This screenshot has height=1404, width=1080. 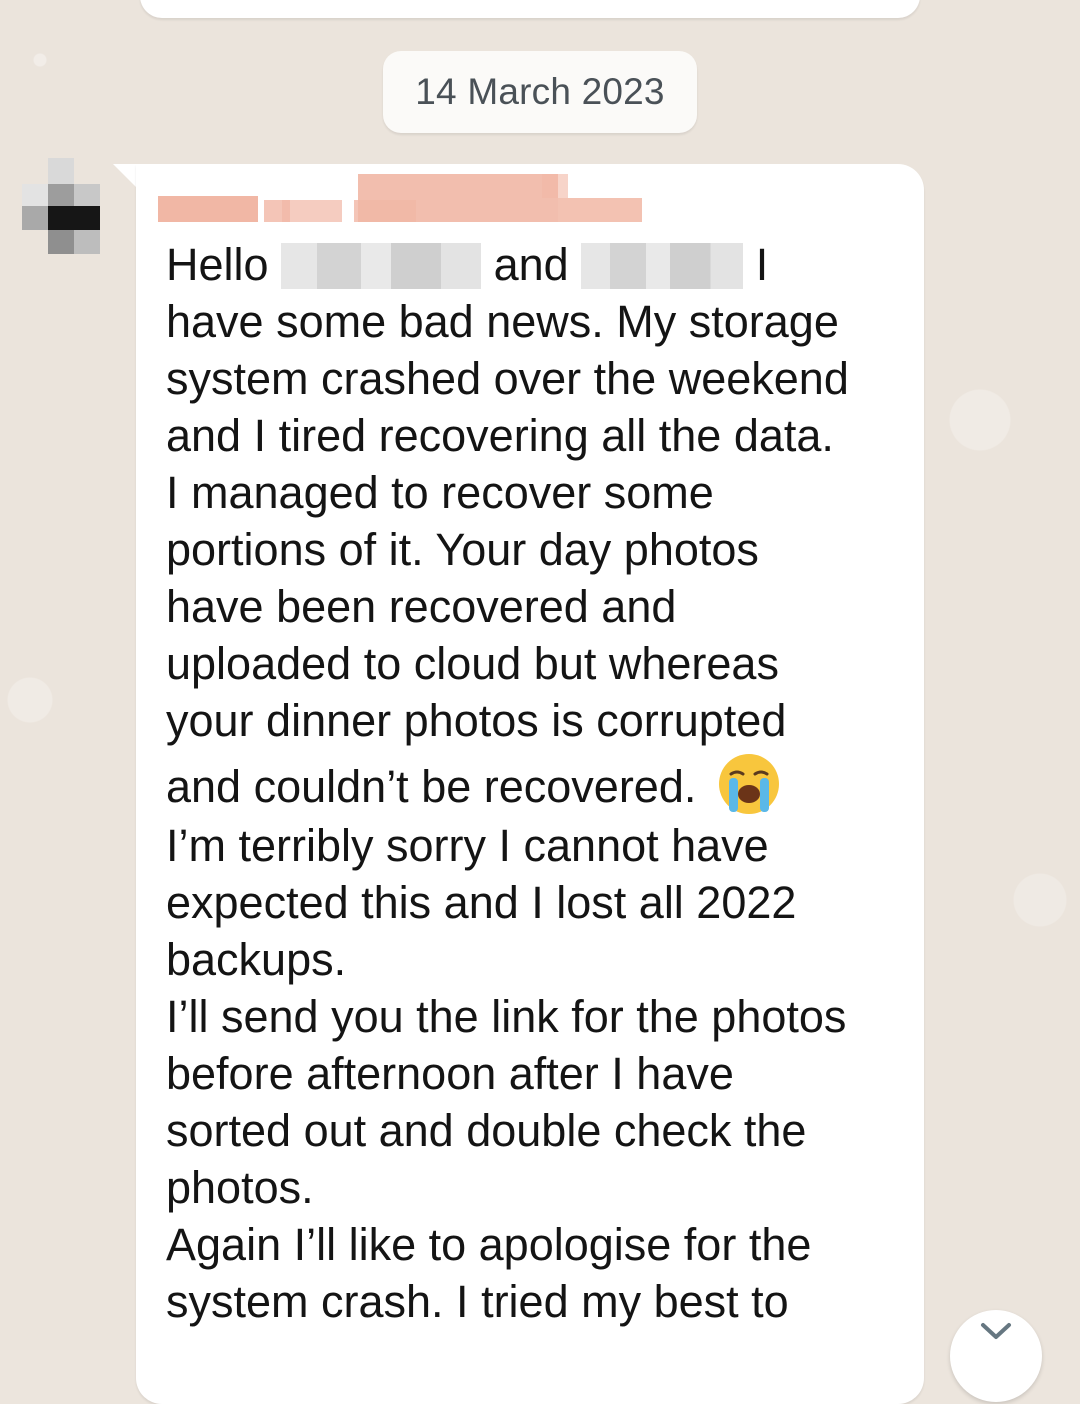 I want to click on conjunction-text: and, so click(x=531, y=264).